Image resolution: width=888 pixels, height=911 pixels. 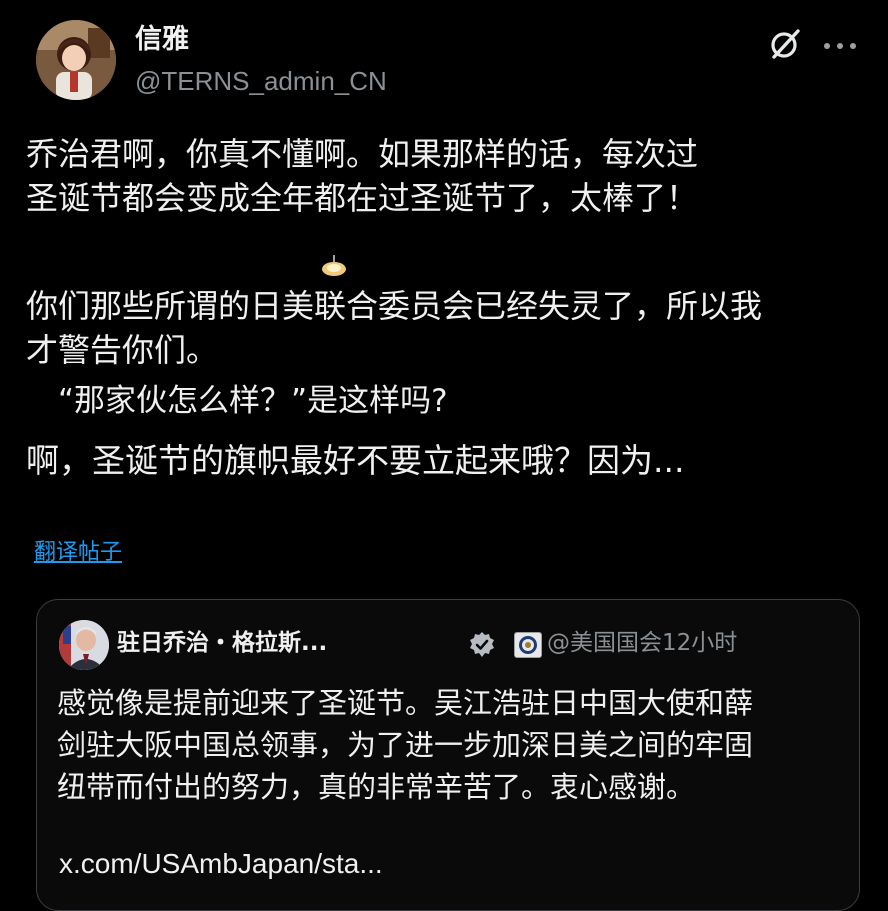 What do you see at coordinates (642, 643) in the screenshot?
I see `quote-meta: @美国国会12小时` at bounding box center [642, 643].